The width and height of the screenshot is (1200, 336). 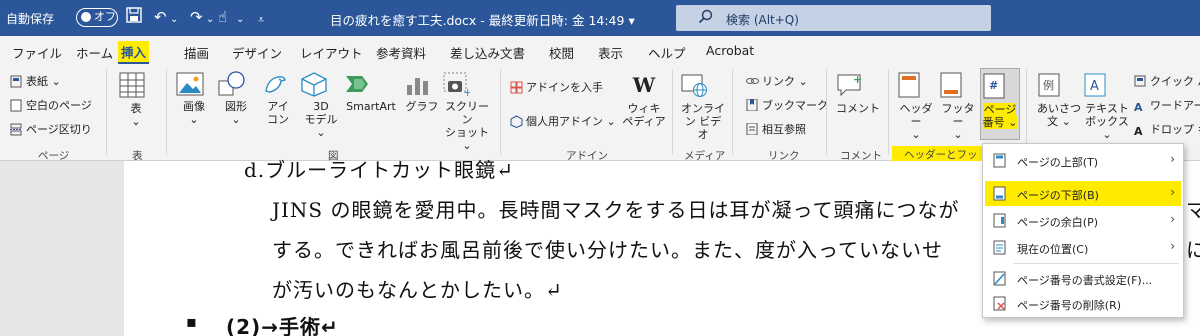 What do you see at coordinates (16, 81) in the screenshot?
I see `cover-page-icon` at bounding box center [16, 81].